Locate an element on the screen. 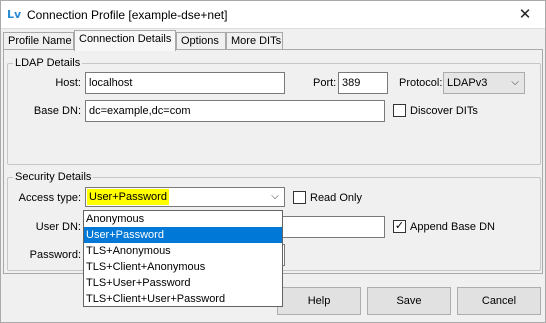  app-icon: Lv is located at coordinates (14, 14).